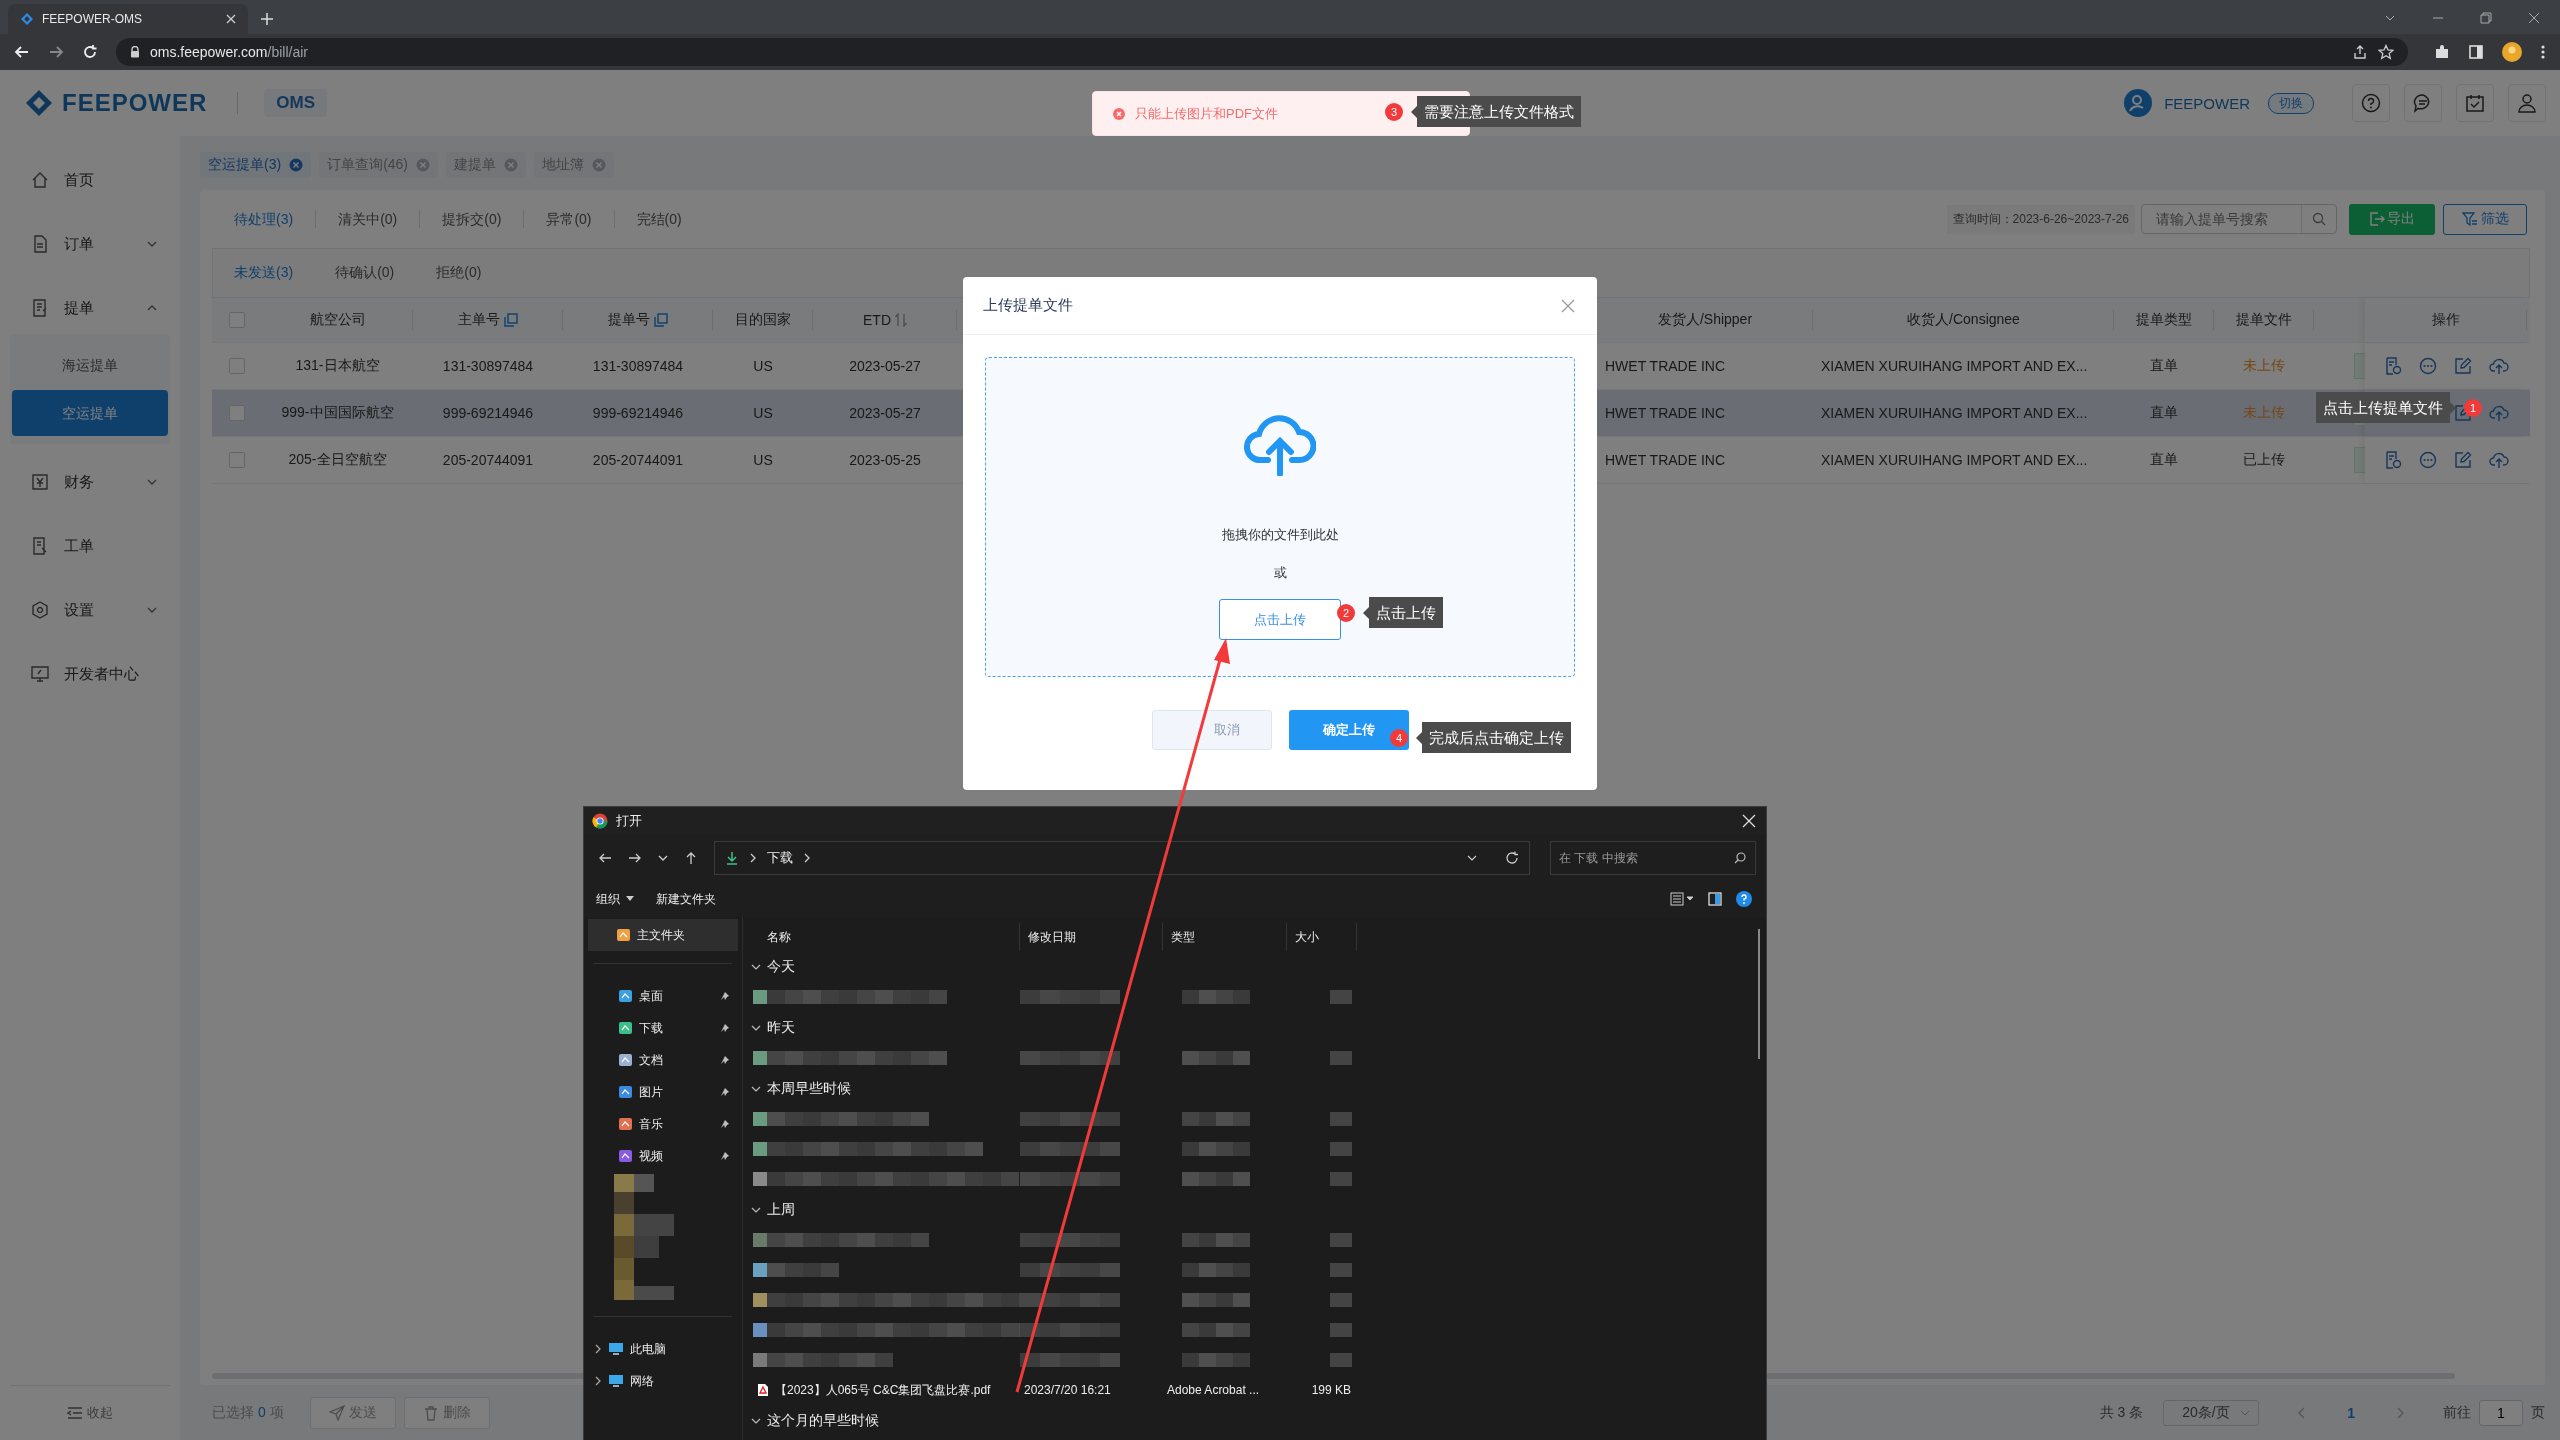 This screenshot has height=1440, width=2560. Describe the element at coordinates (2264, 320) in the screenshot. I see `column-header: 提单文件` at that location.